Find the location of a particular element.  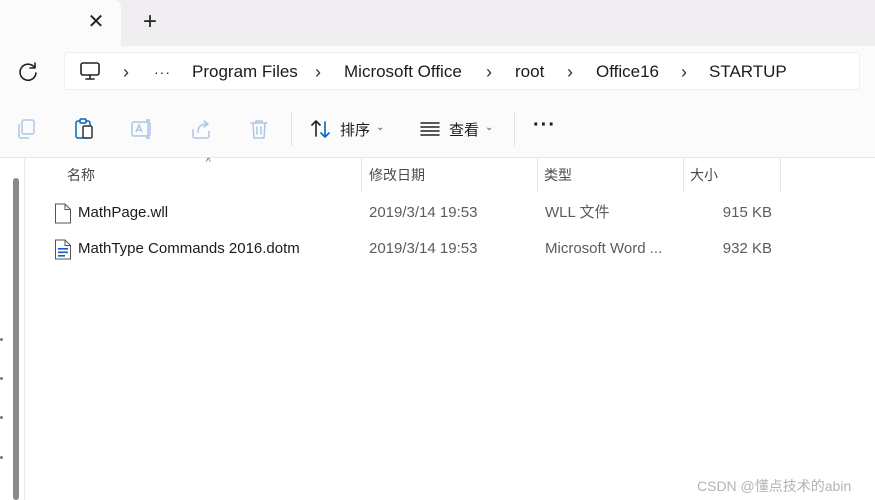

view-icon is located at coordinates (430, 129).